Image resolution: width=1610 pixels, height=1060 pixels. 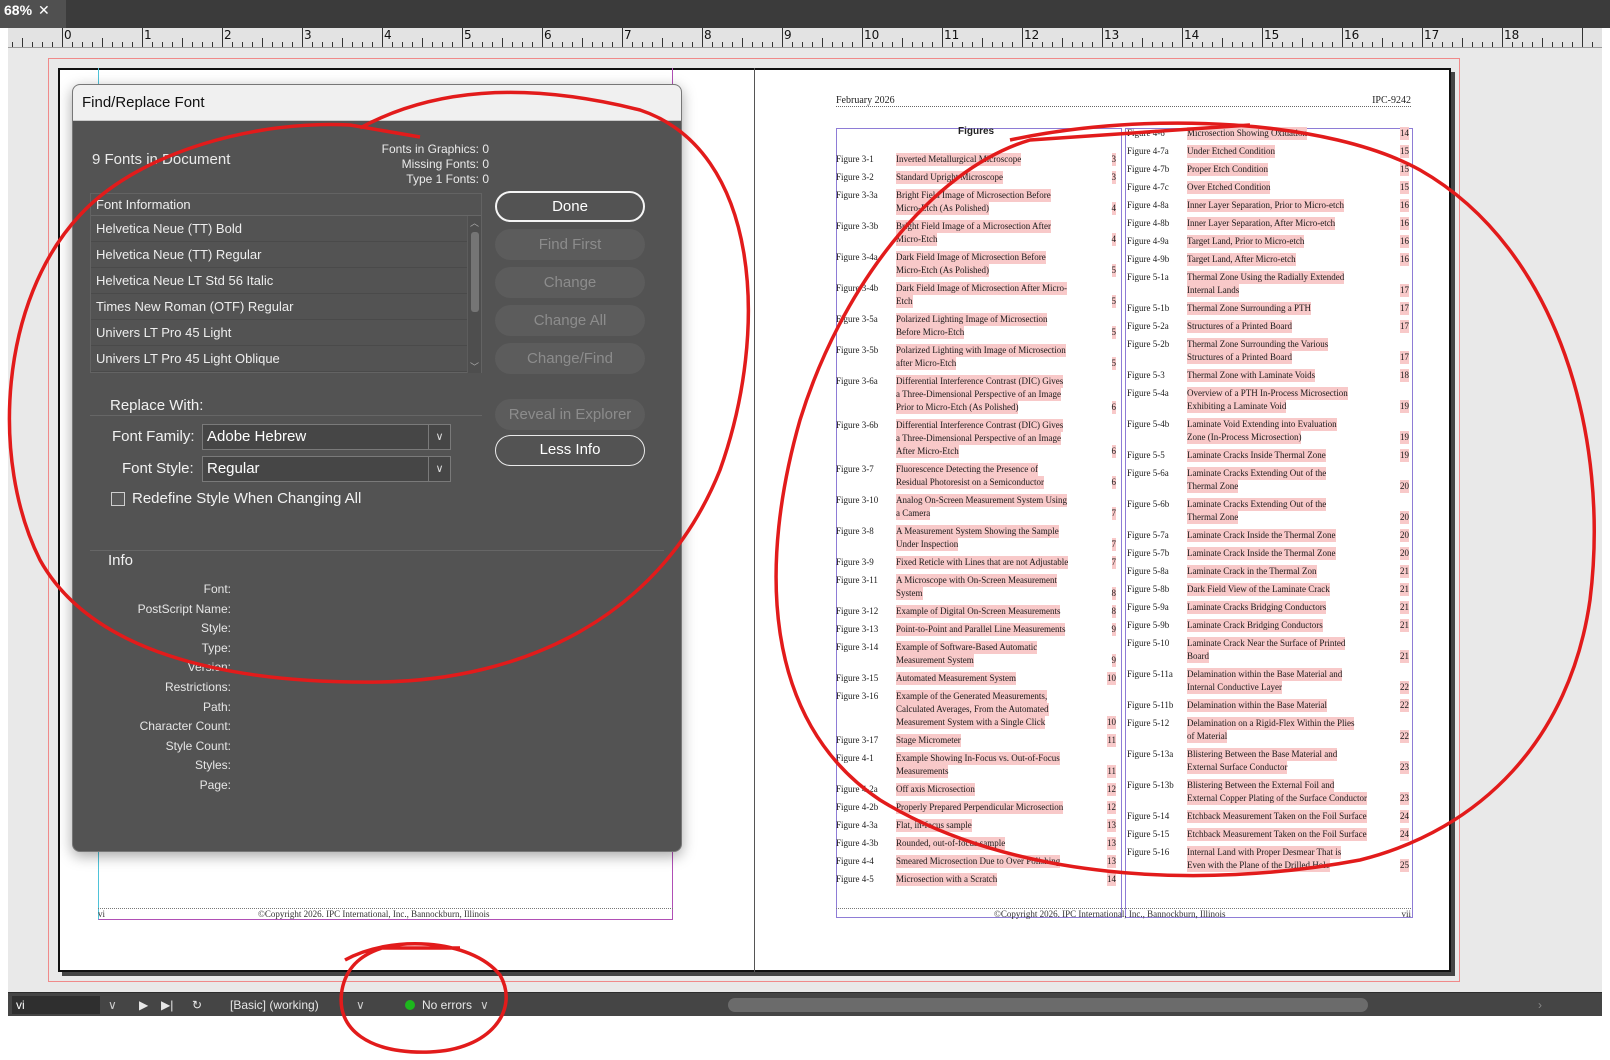 I want to click on scroll-down-icon: ﹀, so click(x=474, y=366).